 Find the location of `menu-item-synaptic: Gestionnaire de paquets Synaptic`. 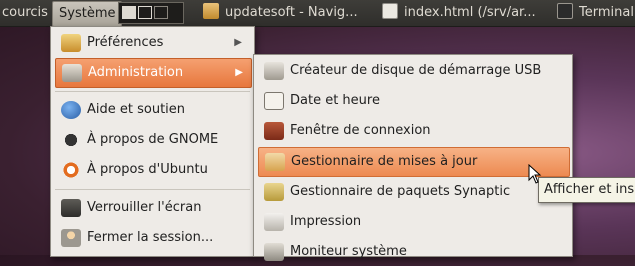

menu-item-synaptic: Gestionnaire de paquets Synaptic is located at coordinates (413, 192).